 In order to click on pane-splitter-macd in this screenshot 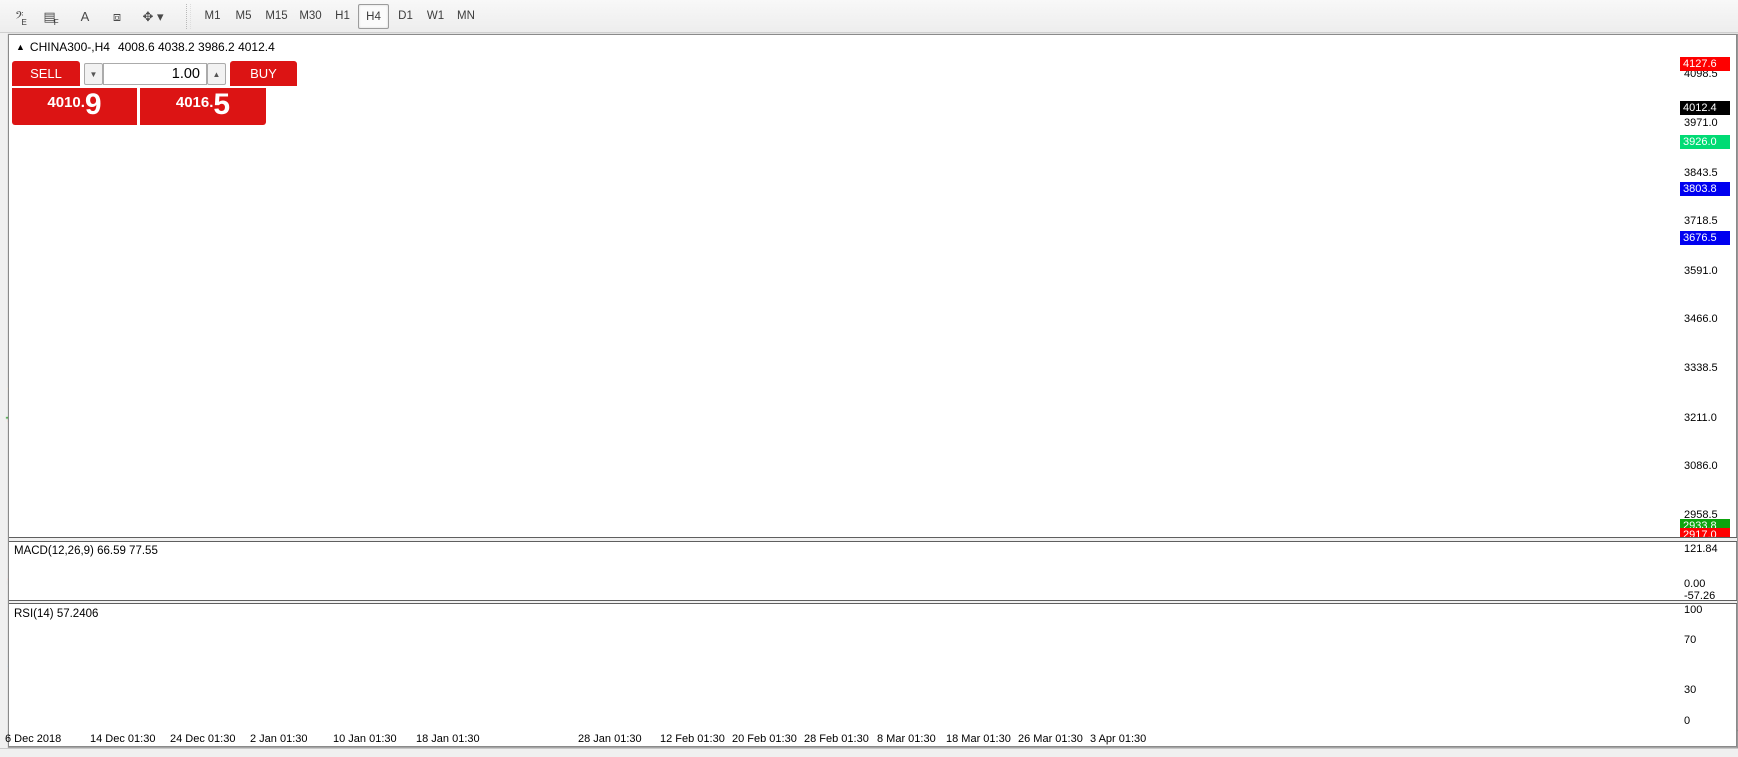, I will do `click(873, 539)`.